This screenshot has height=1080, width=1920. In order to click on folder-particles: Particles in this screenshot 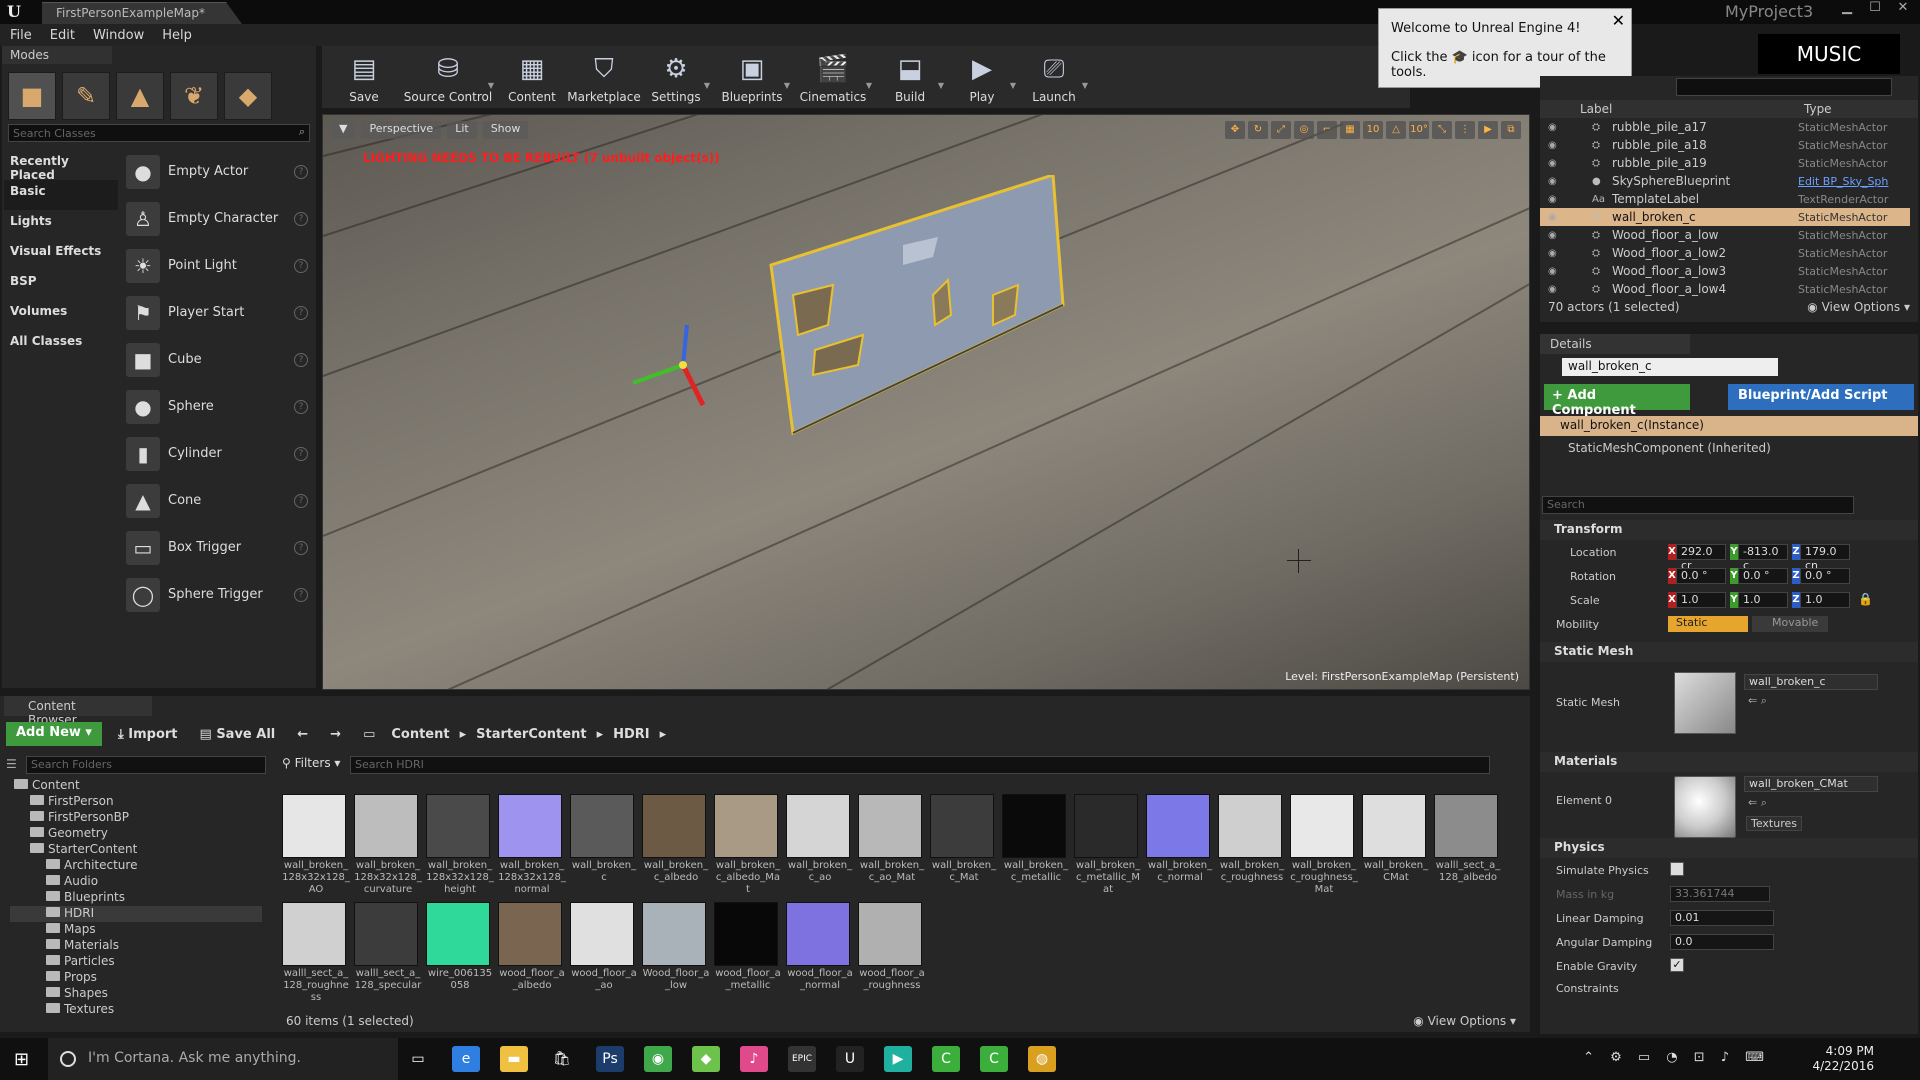, I will do `click(136, 962)`.